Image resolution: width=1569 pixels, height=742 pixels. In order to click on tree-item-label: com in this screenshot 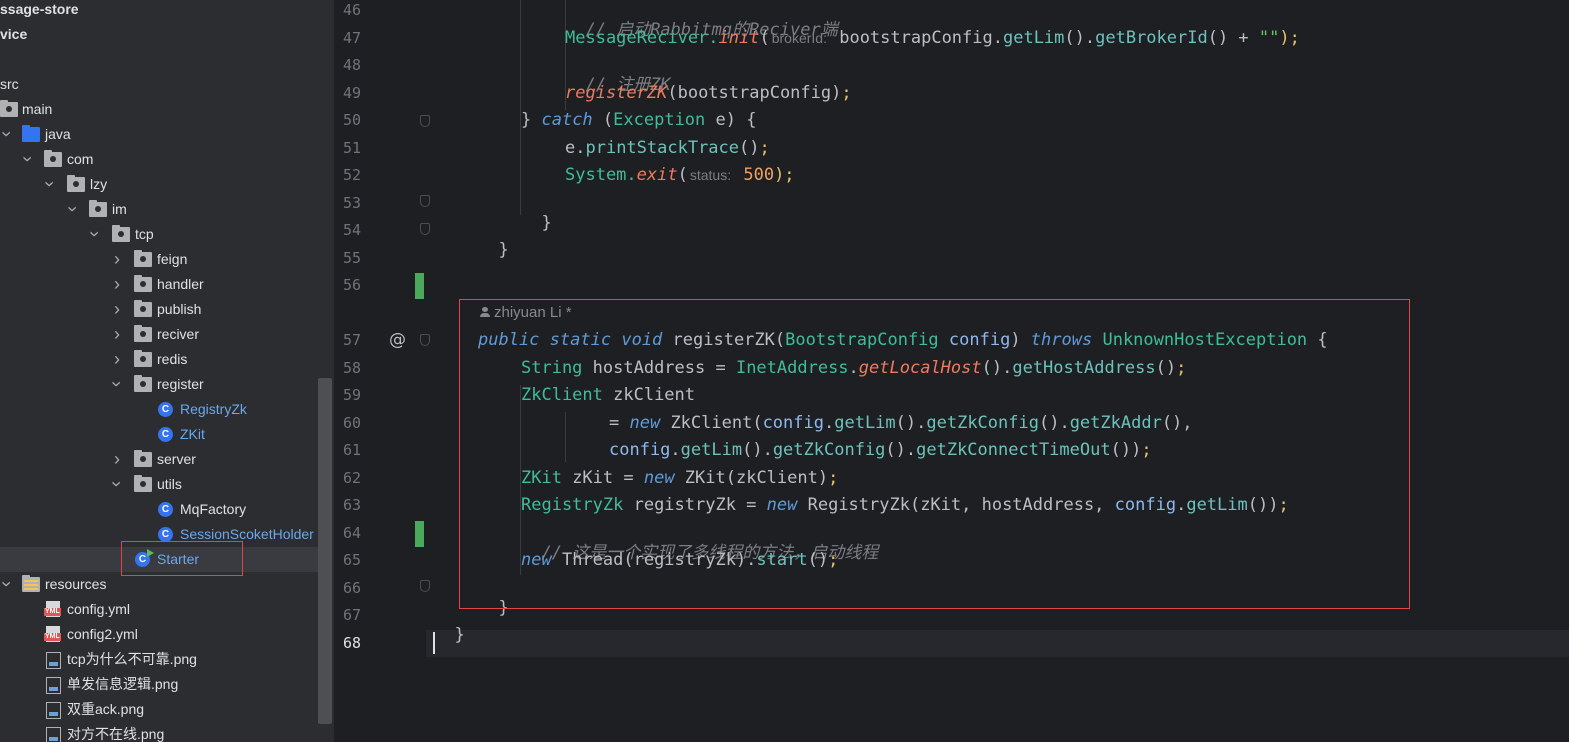, I will do `click(80, 159)`.